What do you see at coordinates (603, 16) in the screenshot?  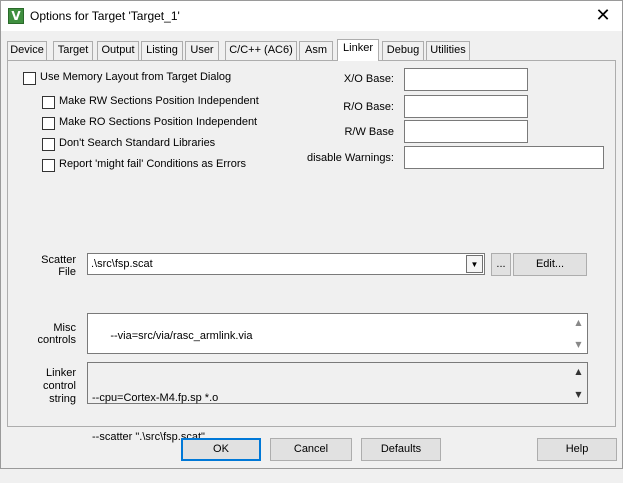 I see `close-icon: ✕` at bounding box center [603, 16].